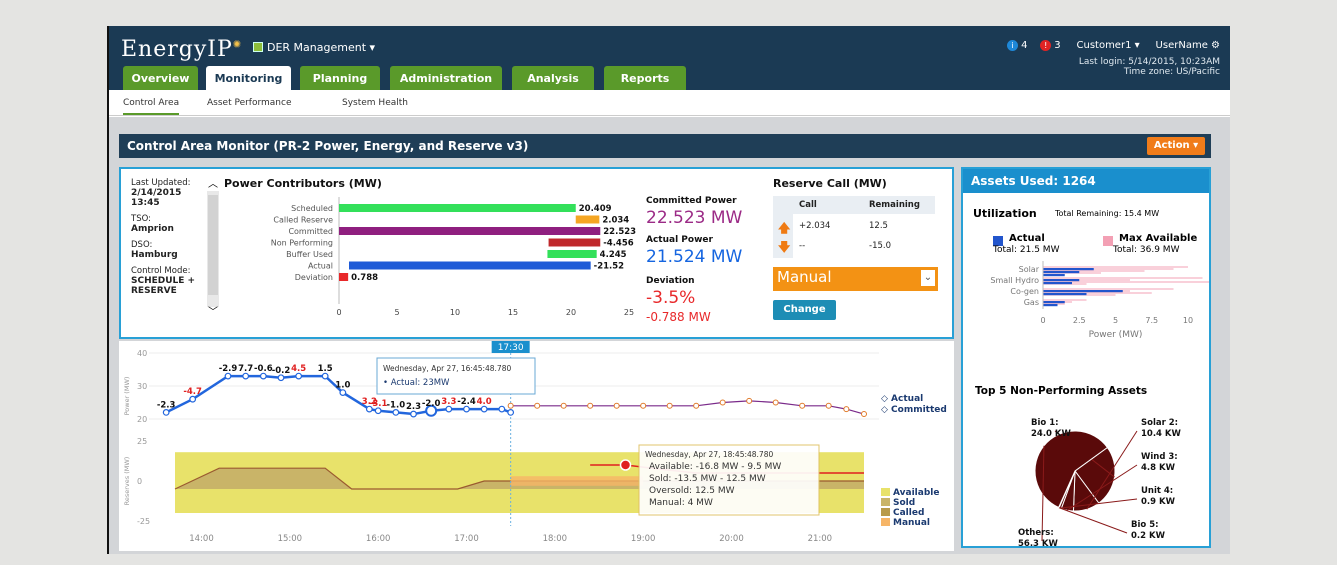 Image resolution: width=1337 pixels, height=565 pixels. Describe the element at coordinates (416, 383) in the screenshot. I see `tooltip-actual-value: • Actual: 23MW` at that location.